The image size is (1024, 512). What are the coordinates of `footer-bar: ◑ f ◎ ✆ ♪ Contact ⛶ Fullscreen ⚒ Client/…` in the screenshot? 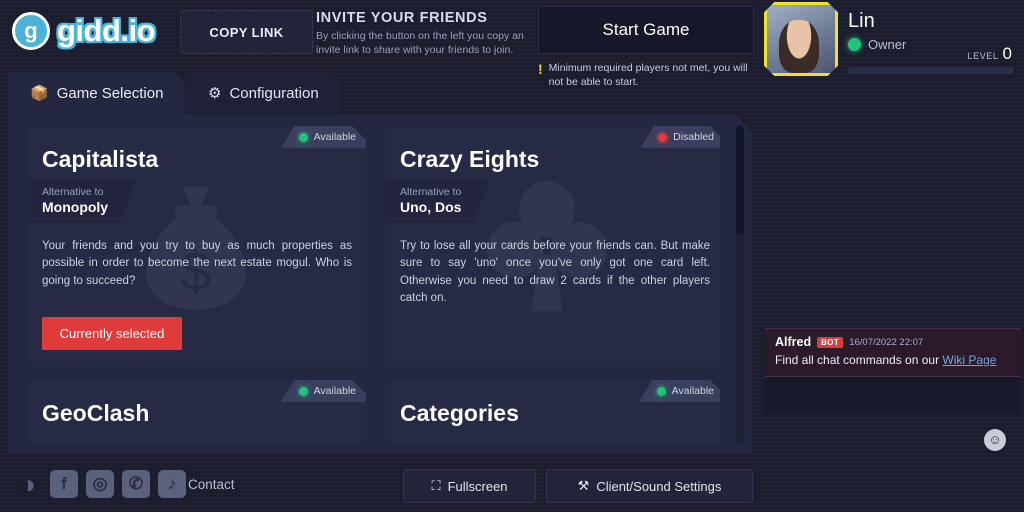 It's located at (381, 486).